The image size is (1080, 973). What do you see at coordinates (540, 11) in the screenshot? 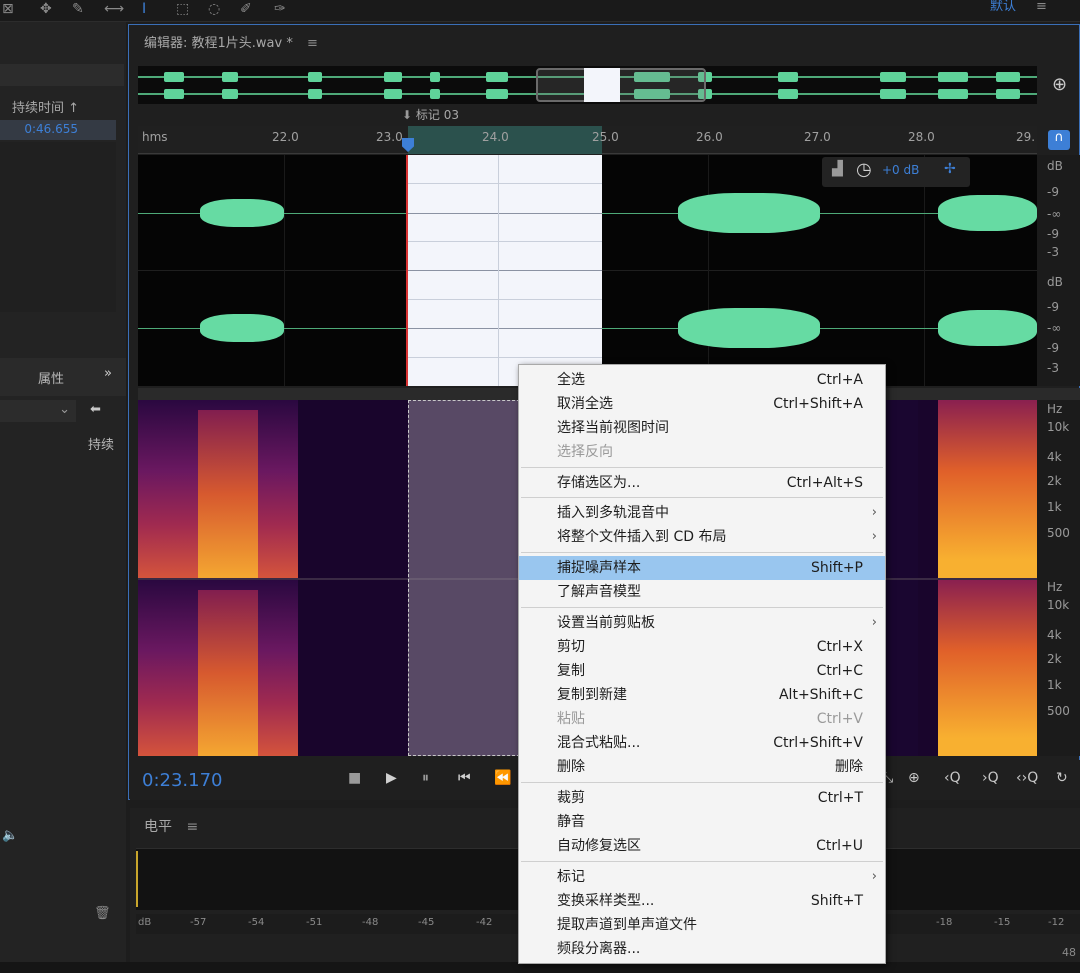
I see `toolbar: ⊠ ✥ ✎ ⟷ I ⬚ ◌ ✐ ✑ 默认 ≡` at bounding box center [540, 11].